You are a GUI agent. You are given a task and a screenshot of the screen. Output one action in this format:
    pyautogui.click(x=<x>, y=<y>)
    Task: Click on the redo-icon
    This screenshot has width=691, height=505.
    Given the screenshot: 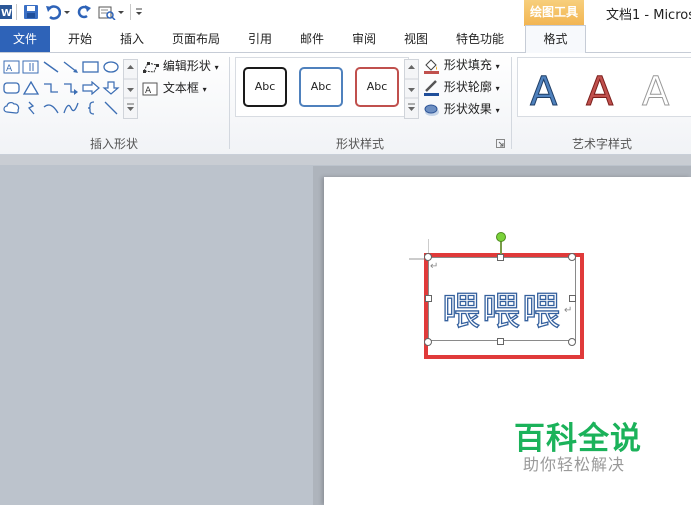 What is the action you would take?
    pyautogui.click(x=84, y=12)
    